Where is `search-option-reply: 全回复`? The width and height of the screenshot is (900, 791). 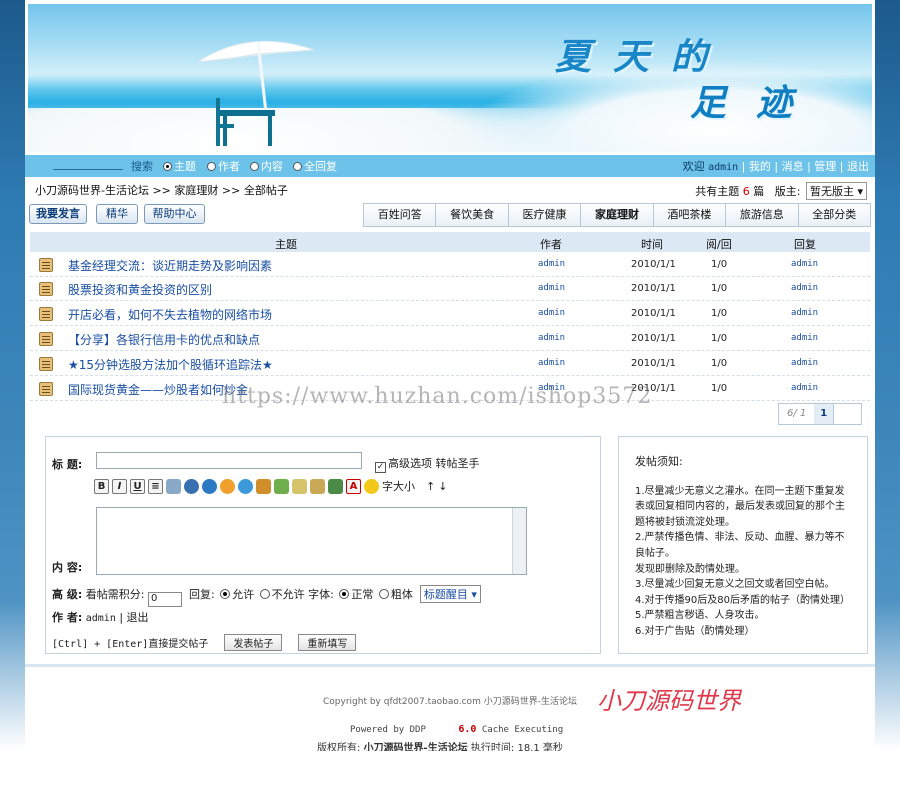
search-option-reply: 全回复 is located at coordinates (315, 166).